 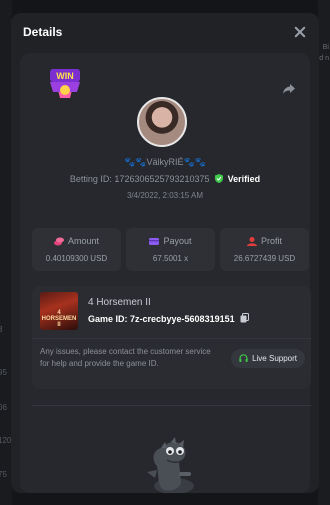 I want to click on stat-payout-label: Payout, so click(x=177, y=241).